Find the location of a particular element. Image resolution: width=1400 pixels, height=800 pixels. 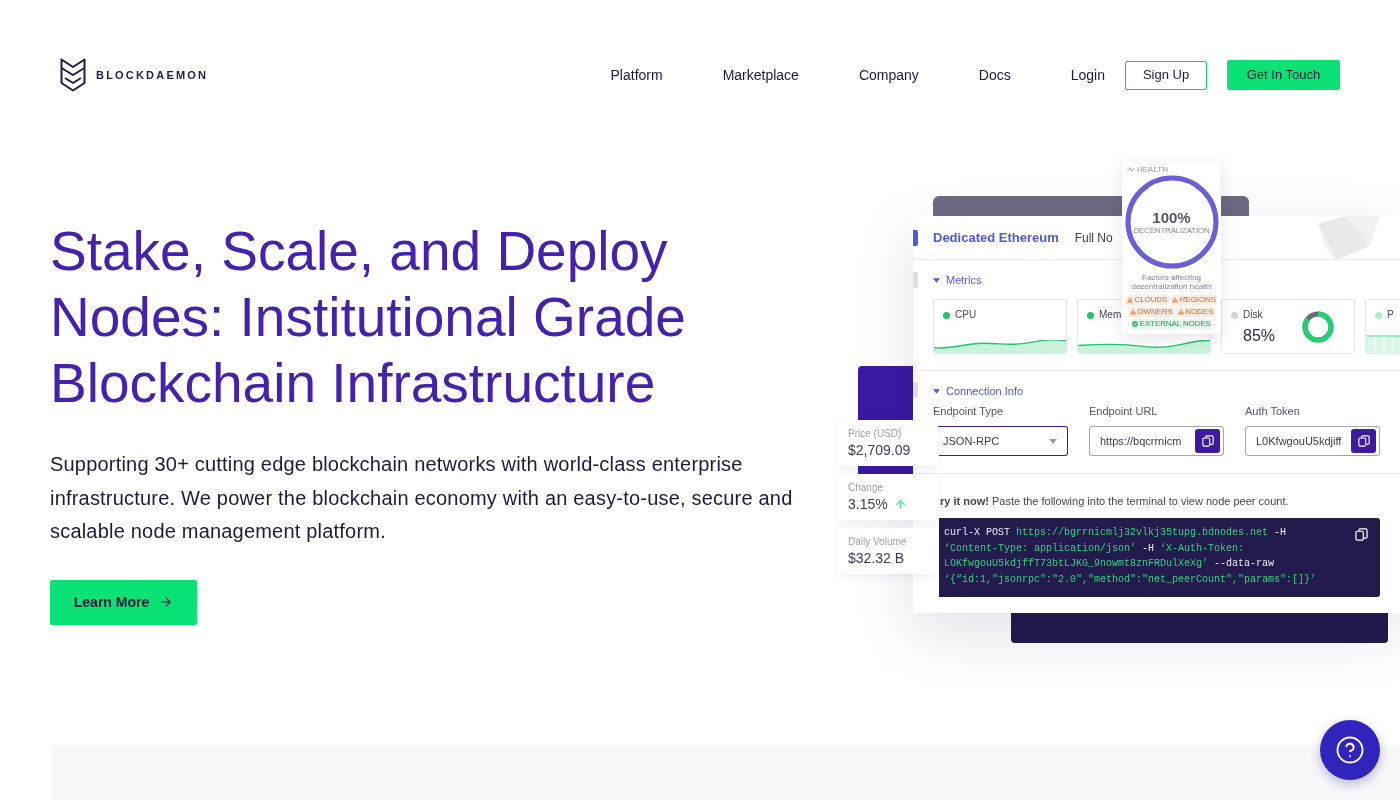

contact-button: Get In Touch is located at coordinates (1283, 75).